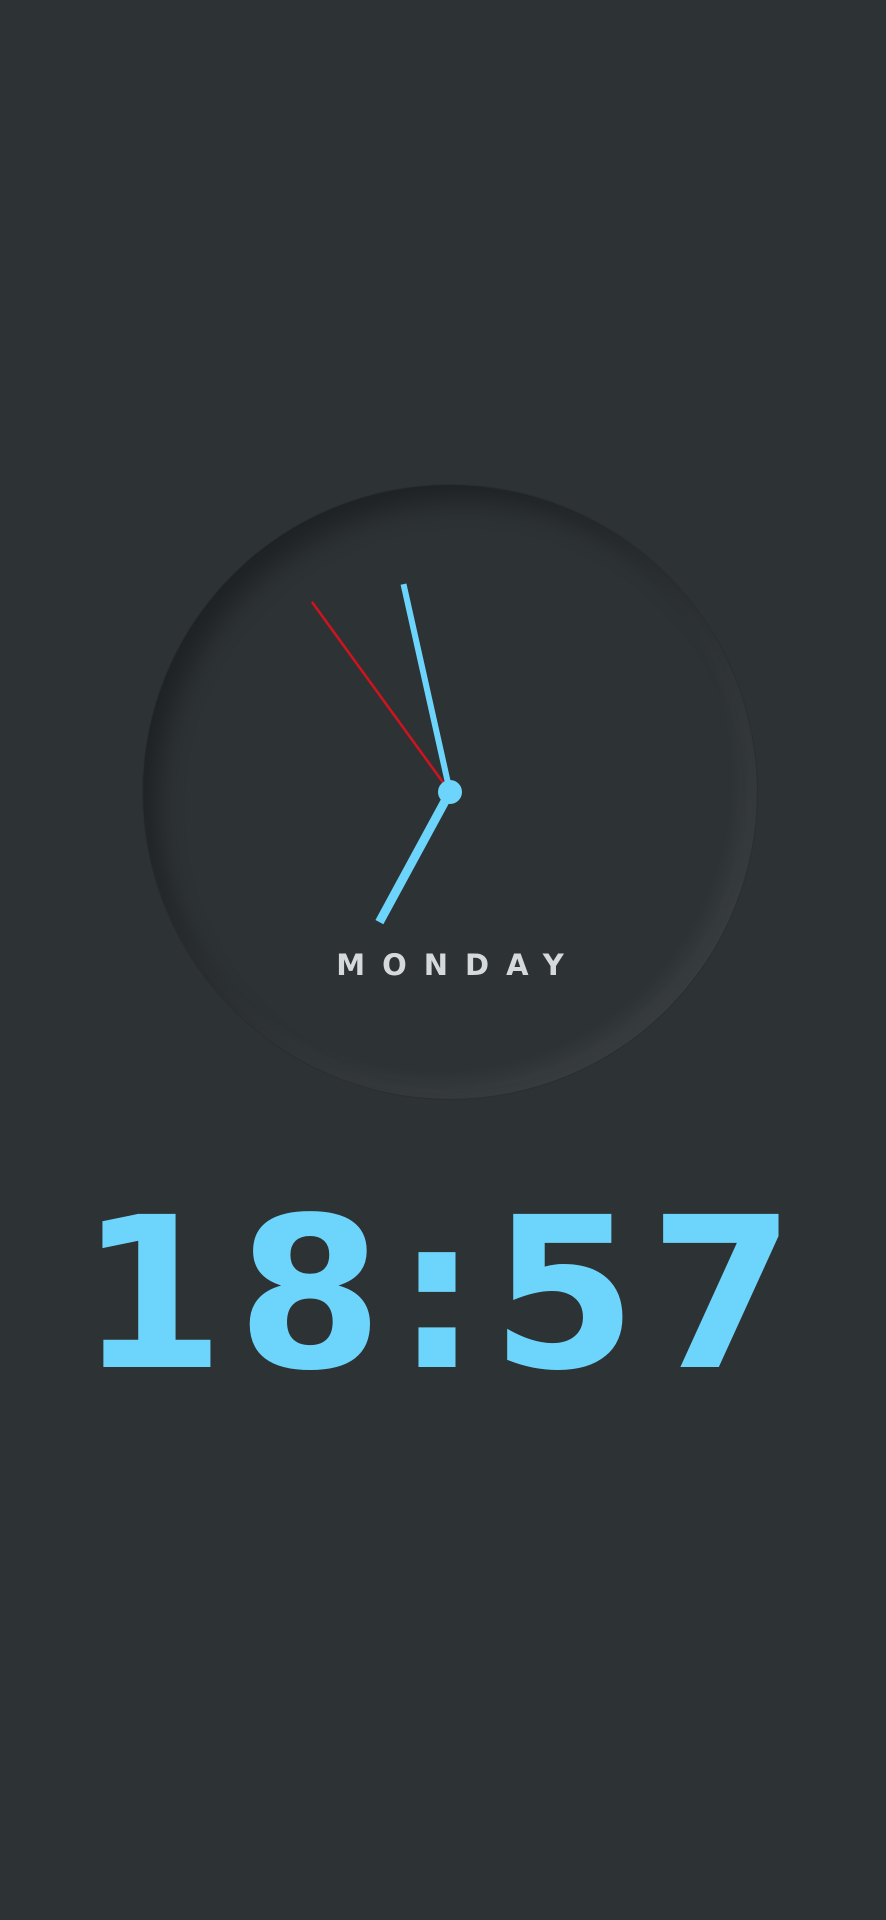 The image size is (886, 1920). I want to click on clock-center-pin, so click(450, 792).